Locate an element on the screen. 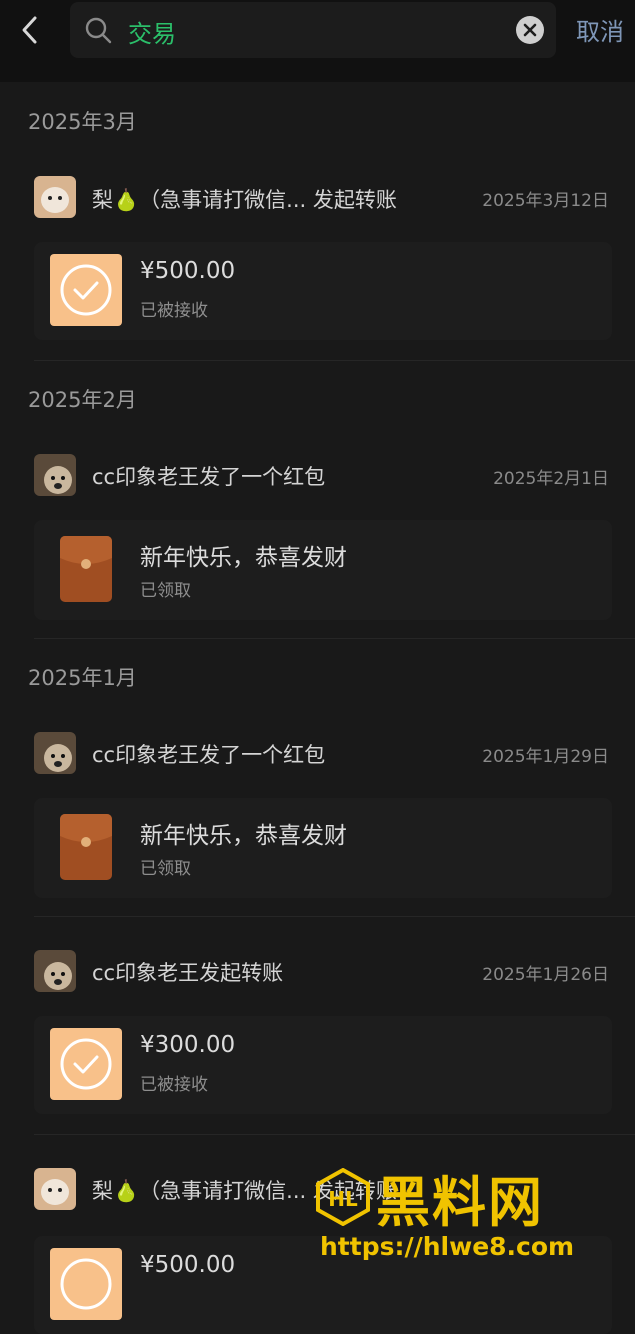  watermark-url: https://hlwe8.com is located at coordinates (447, 1246).